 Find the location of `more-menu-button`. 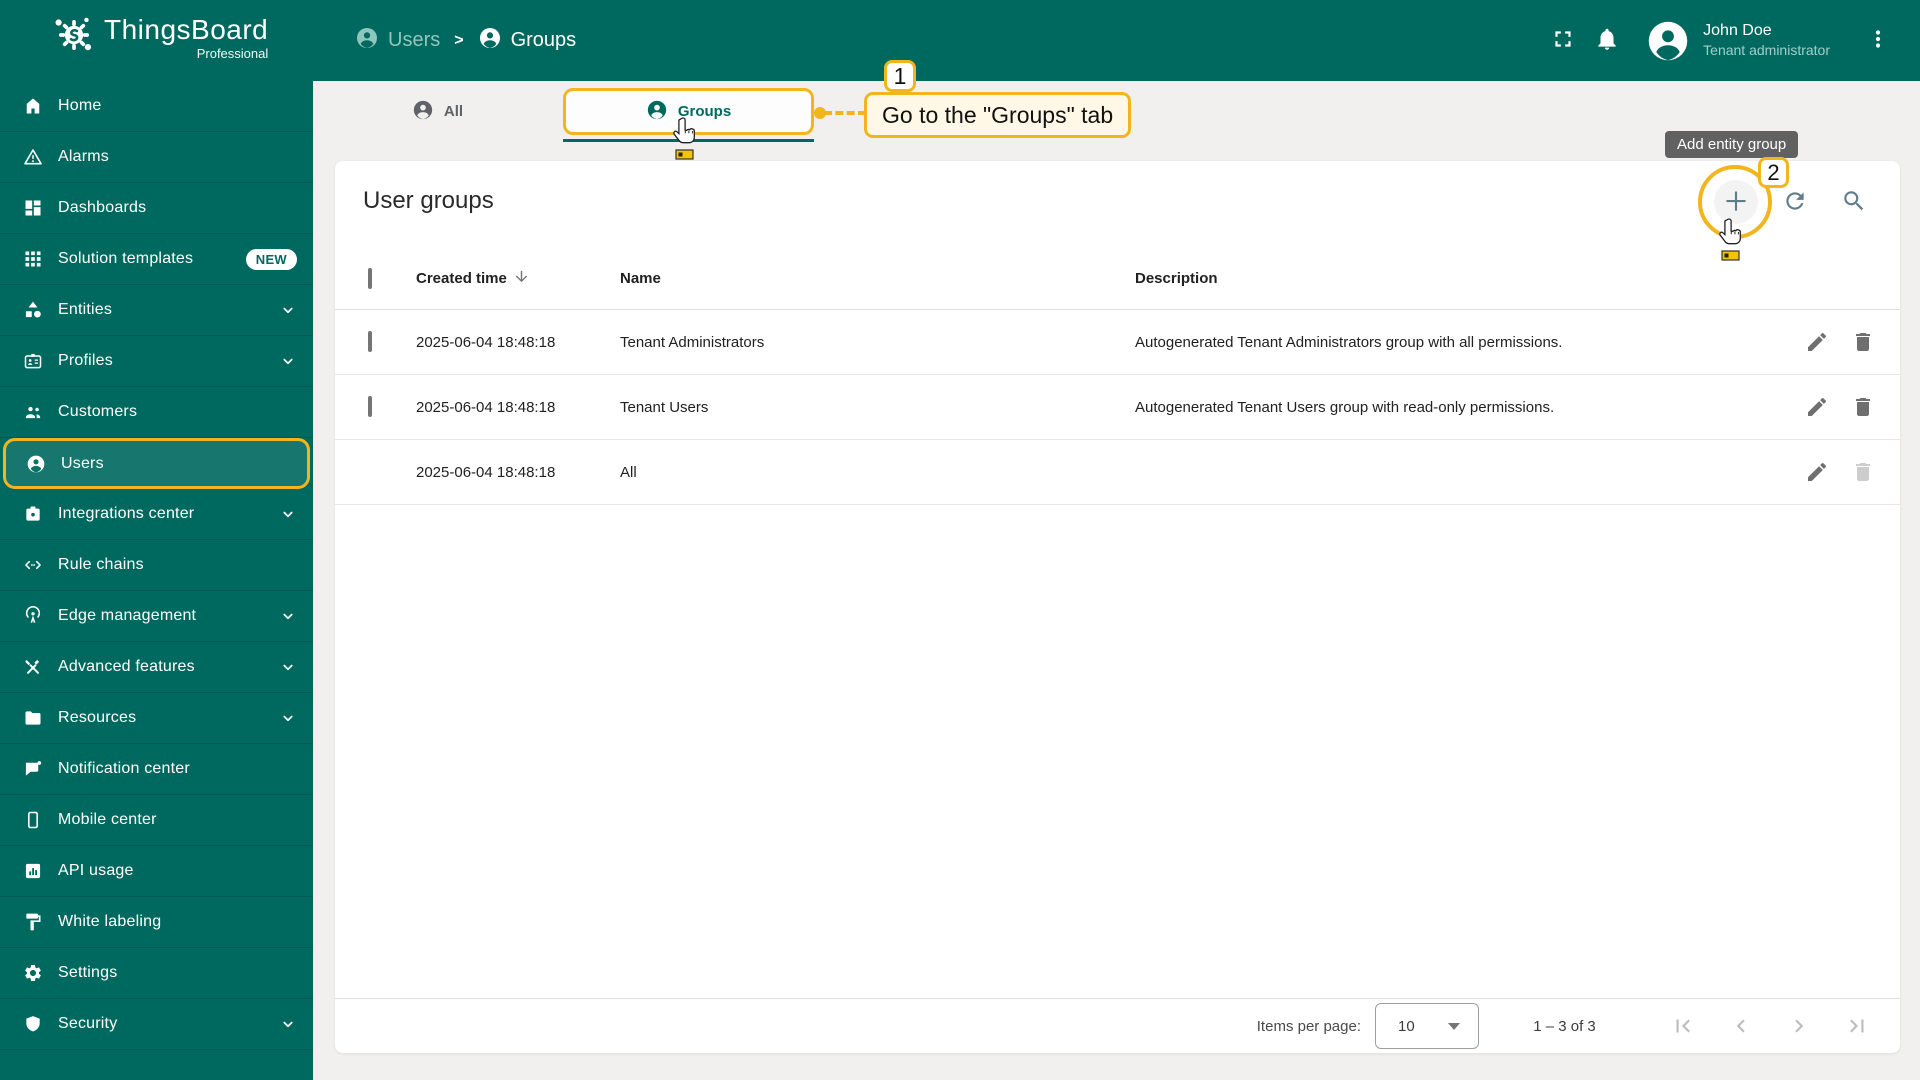

more-menu-button is located at coordinates (1878, 41).